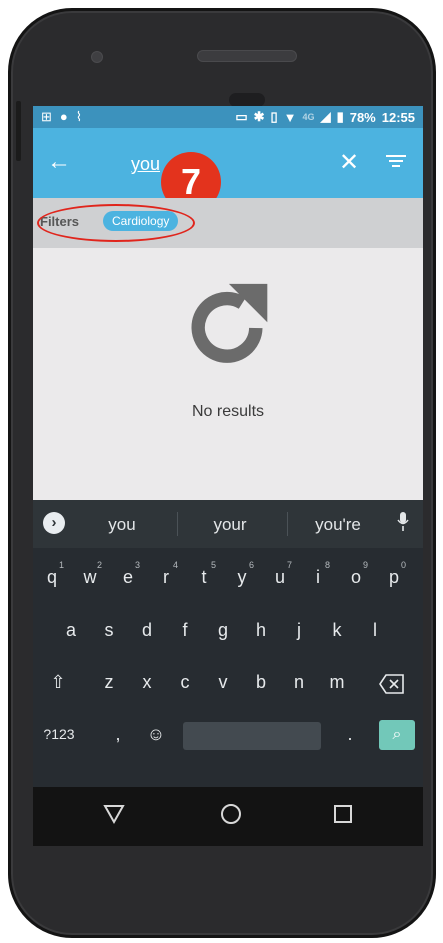 This screenshot has width=443, height=943. What do you see at coordinates (147, 682) in the screenshot?
I see `key-x: x` at bounding box center [147, 682].